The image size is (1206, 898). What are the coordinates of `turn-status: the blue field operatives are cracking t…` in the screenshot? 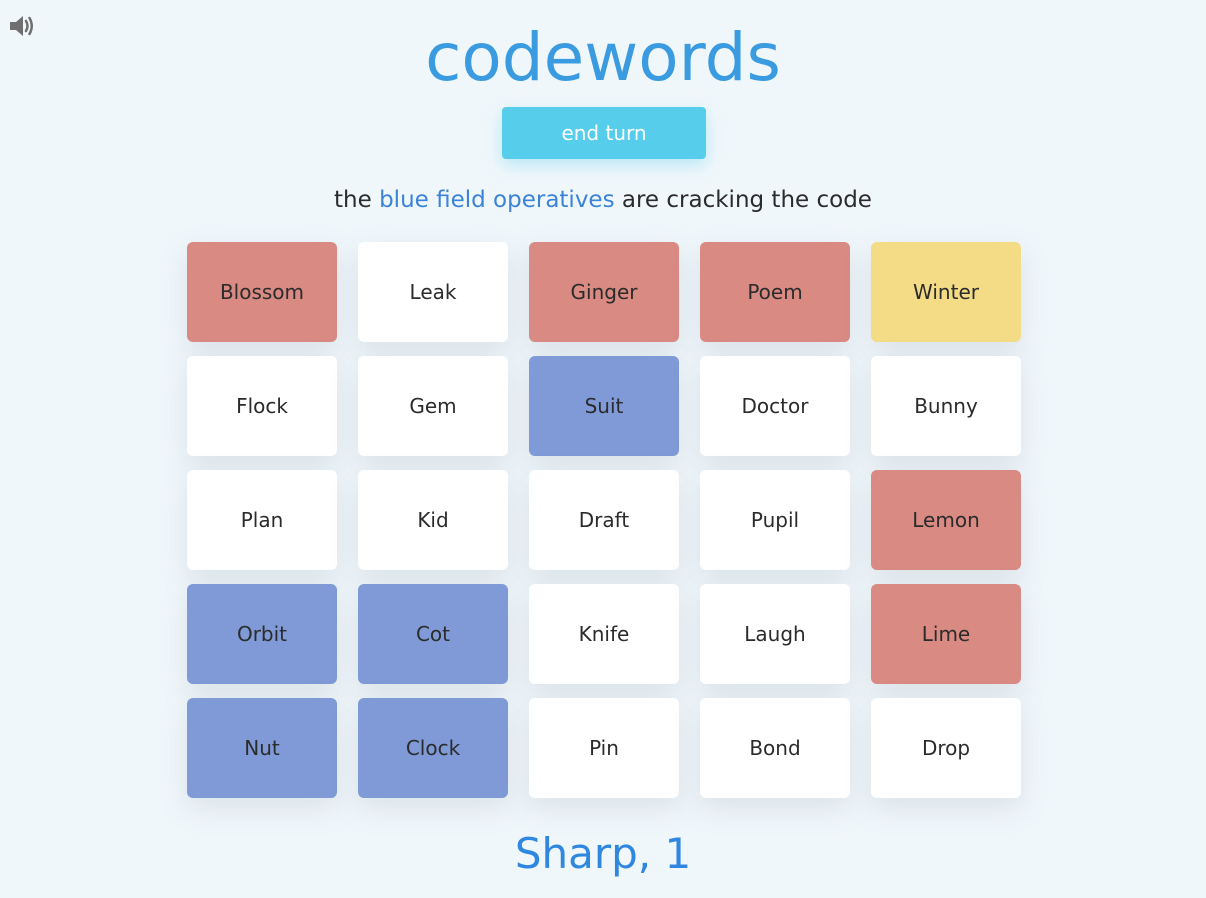 It's located at (603, 200).